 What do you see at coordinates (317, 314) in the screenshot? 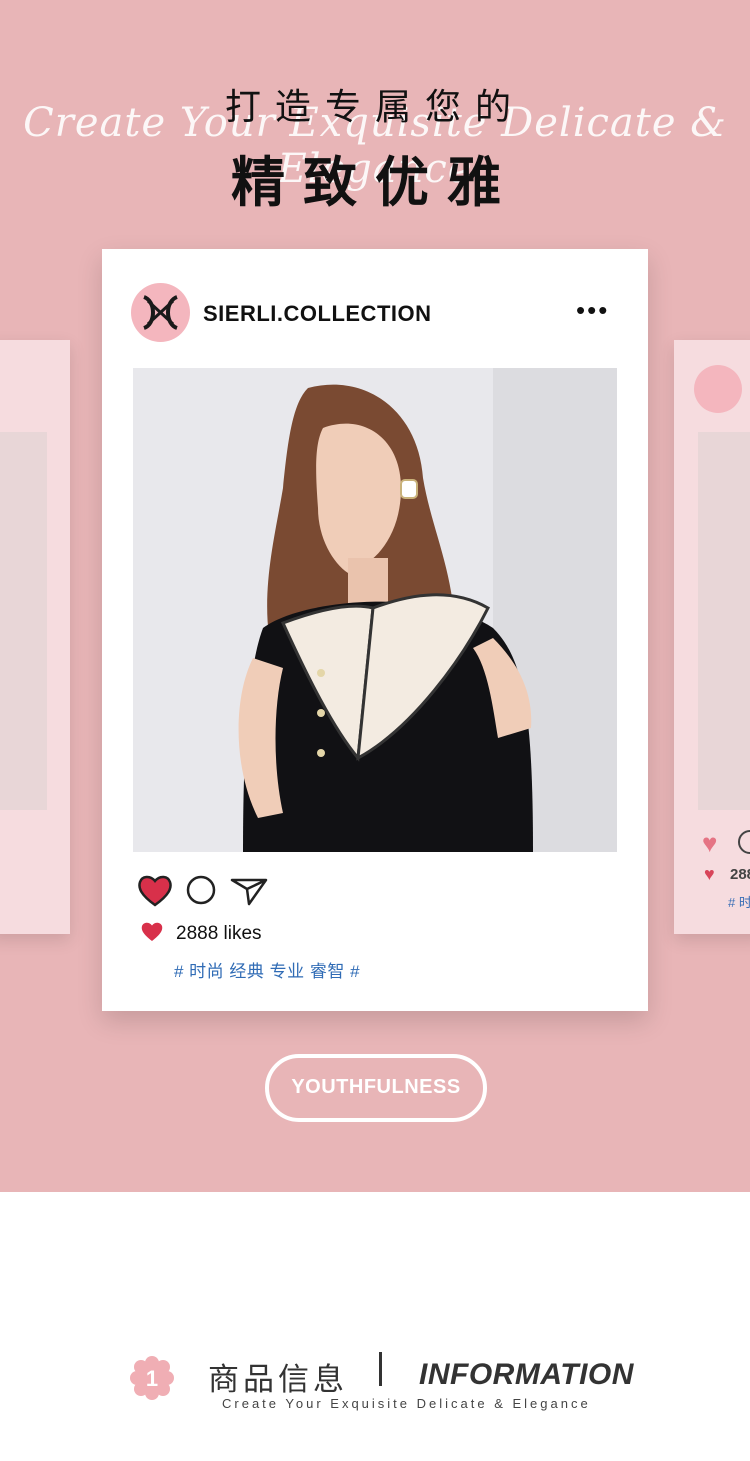
I see `brand-name: SIERLI.COLLECTION` at bounding box center [317, 314].